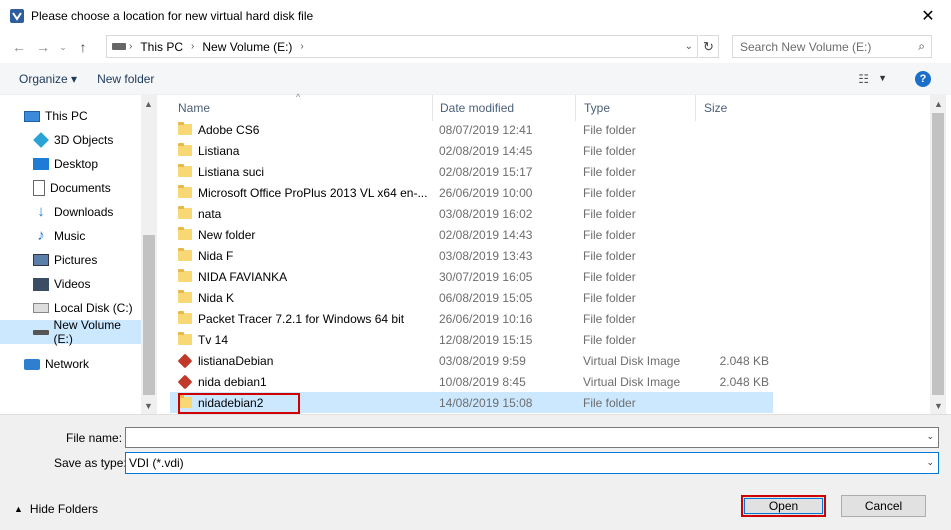 Image resolution: width=951 pixels, height=530 pixels. Describe the element at coordinates (402, 46) in the screenshot. I see `address-bar: › This PC › New Volume (E:) › ⌄` at that location.